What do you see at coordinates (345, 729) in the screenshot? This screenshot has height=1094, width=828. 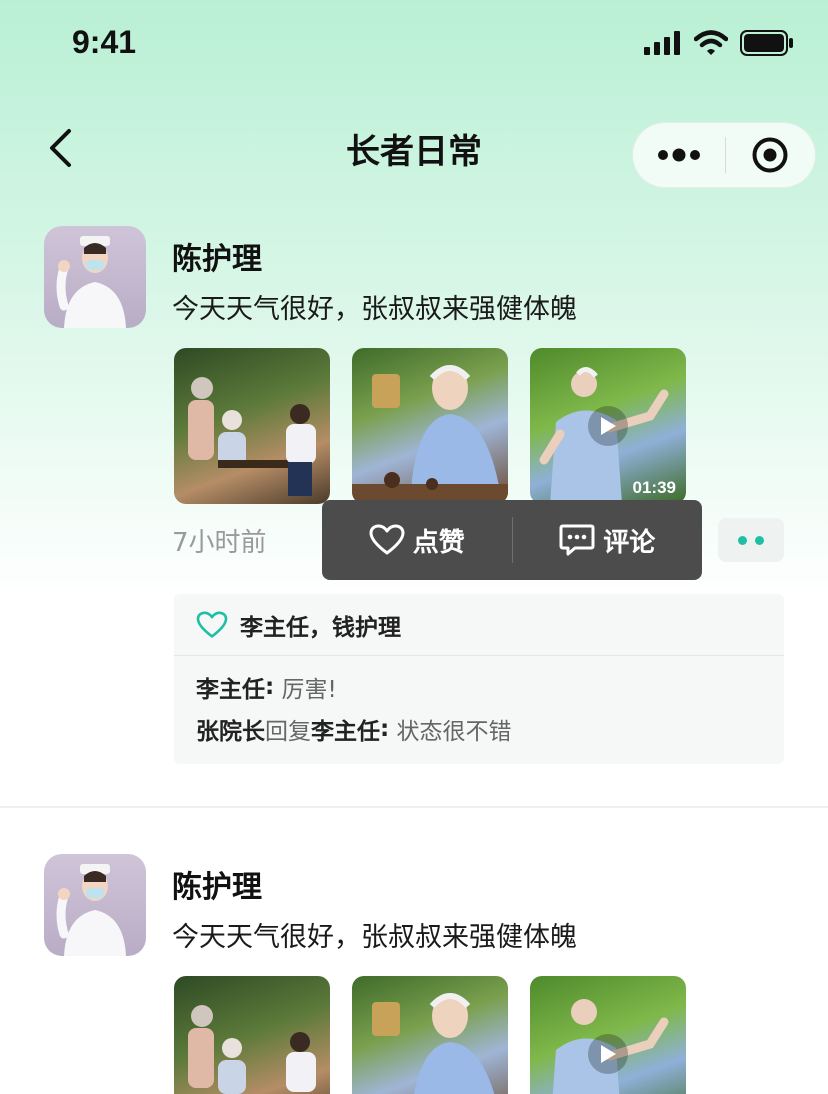 I see `reply-target: 李主任` at bounding box center [345, 729].